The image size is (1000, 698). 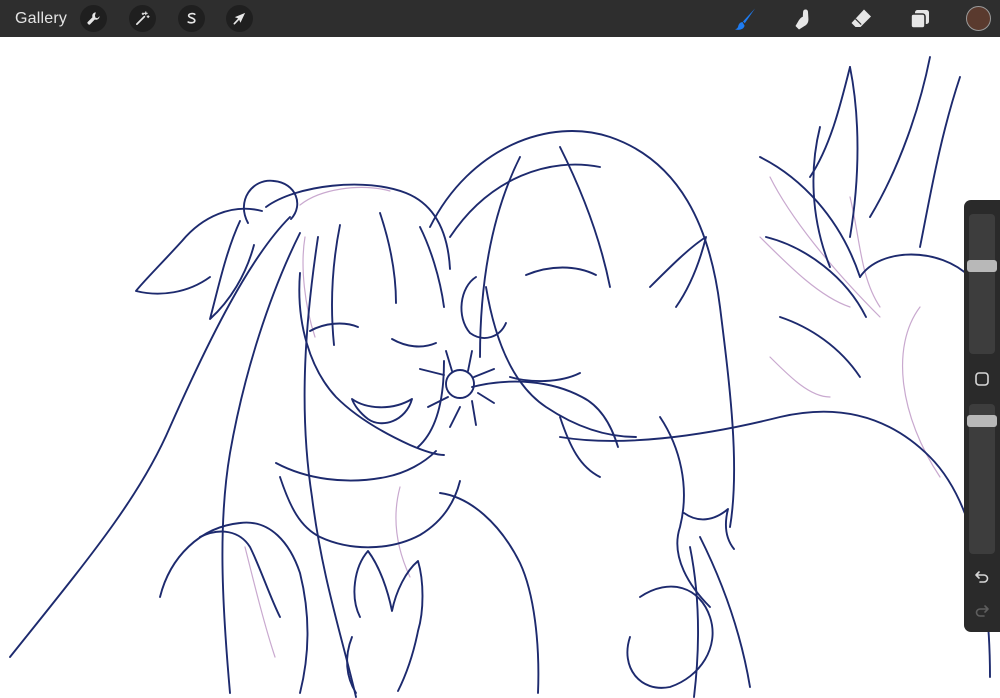 I want to click on magic-wand-icon, so click(x=143, y=18).